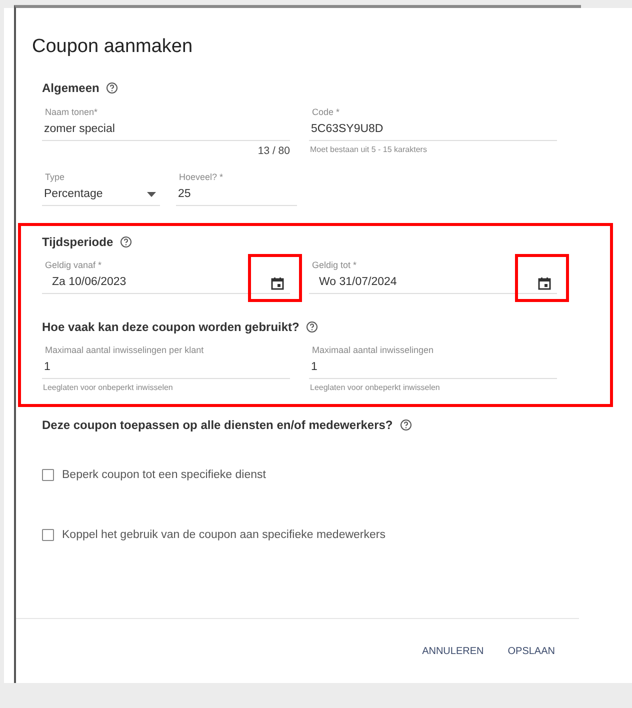 The image size is (632, 708). Describe the element at coordinates (71, 88) in the screenshot. I see `section-heading: Algemeen` at that location.